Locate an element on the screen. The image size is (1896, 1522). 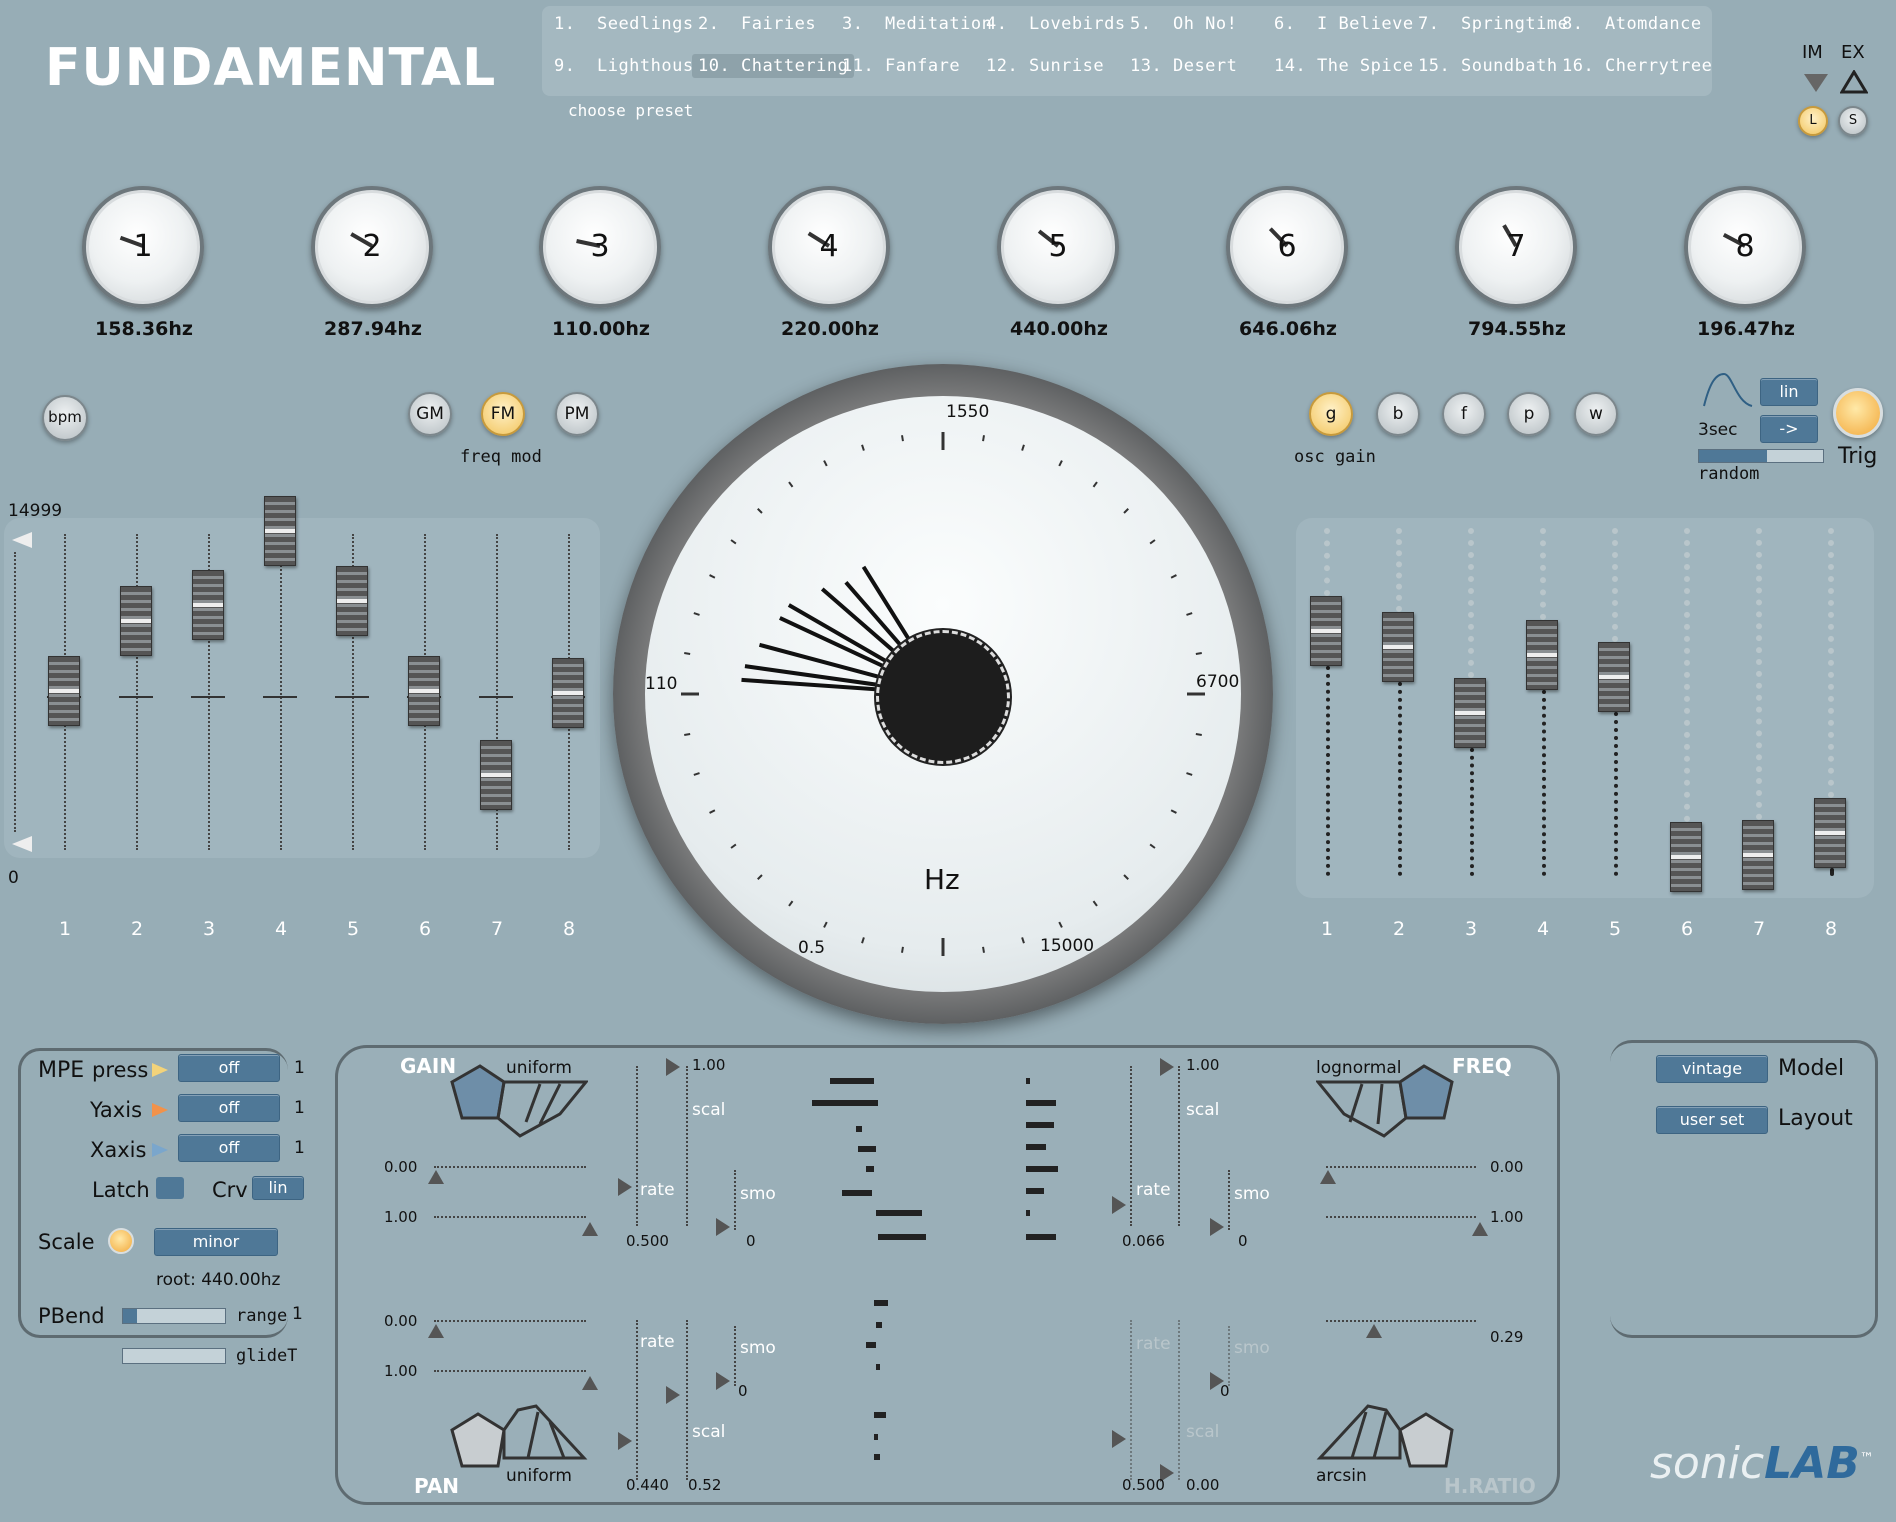
random-slider is located at coordinates (1761, 456).